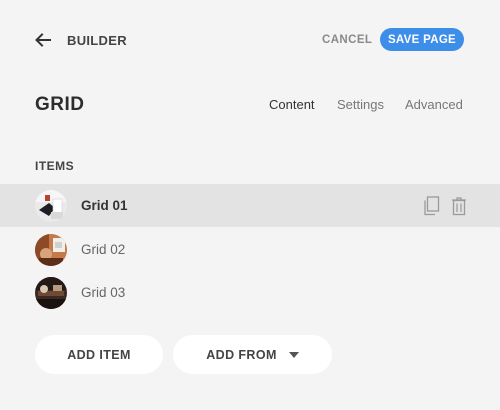  I want to click on builder-label: BUILDER, so click(97, 40).